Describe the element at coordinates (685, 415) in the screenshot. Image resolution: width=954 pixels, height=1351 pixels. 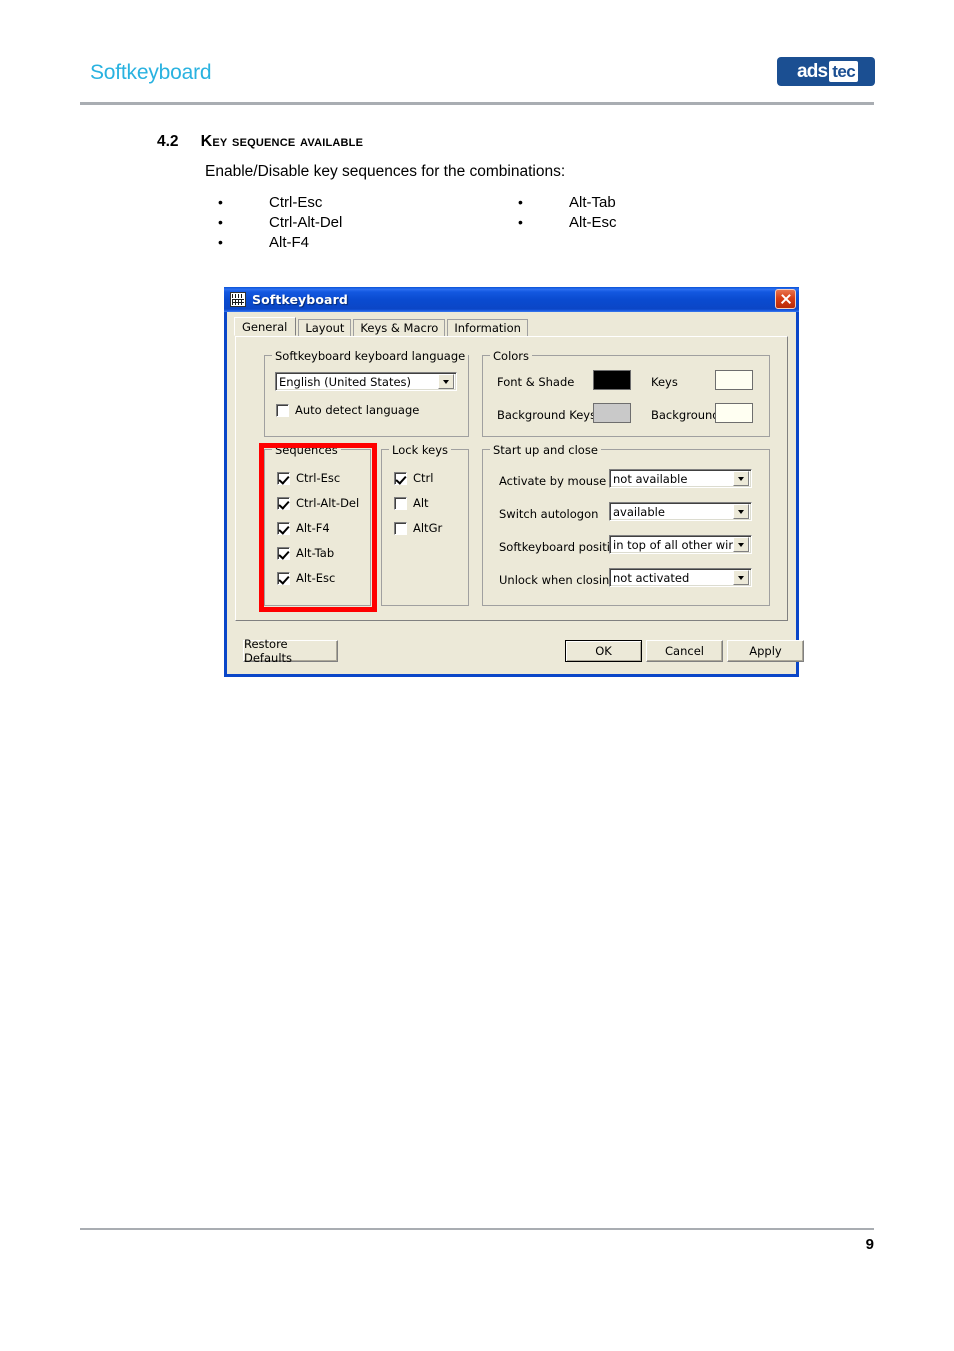
I see `color-label-background: Background` at that location.